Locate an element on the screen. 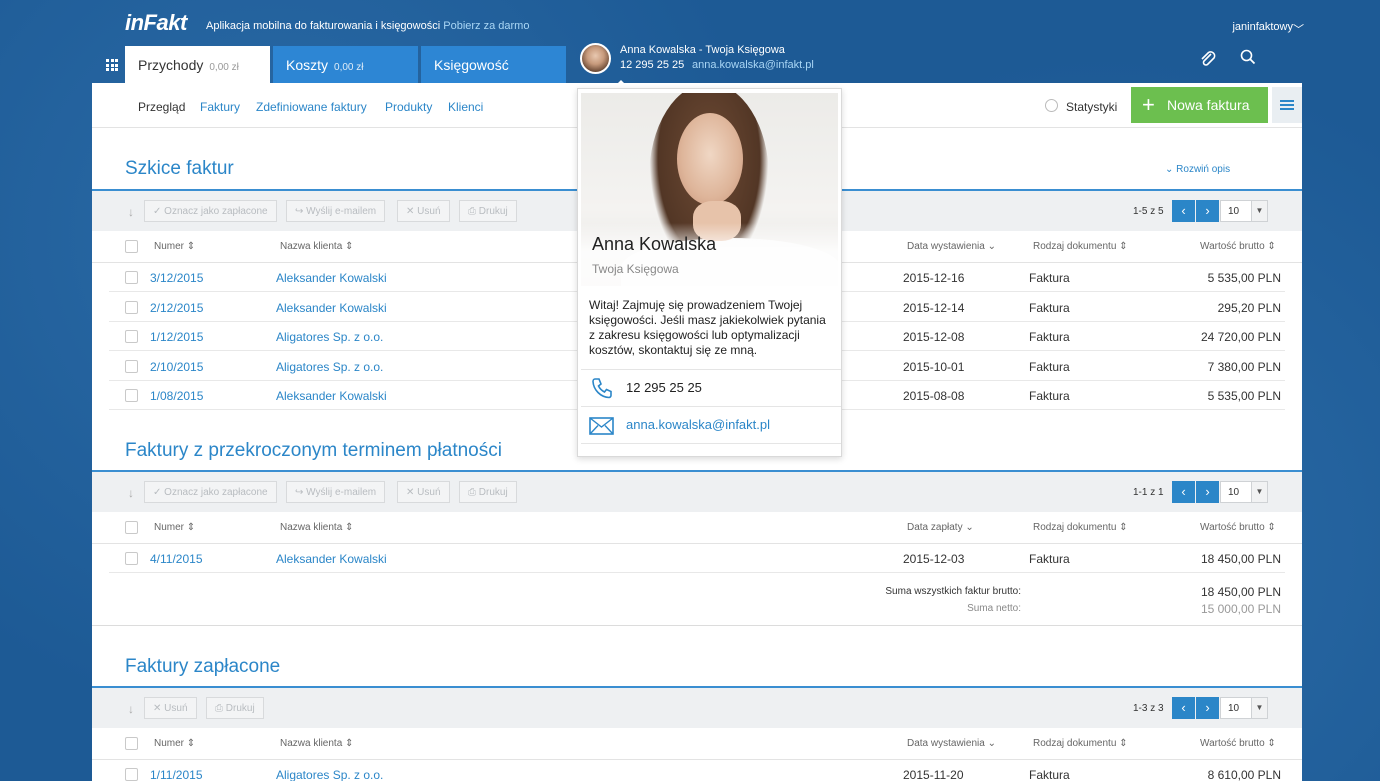 This screenshot has width=1380, height=781. subnav-klienci: Klienci is located at coordinates (465, 107).